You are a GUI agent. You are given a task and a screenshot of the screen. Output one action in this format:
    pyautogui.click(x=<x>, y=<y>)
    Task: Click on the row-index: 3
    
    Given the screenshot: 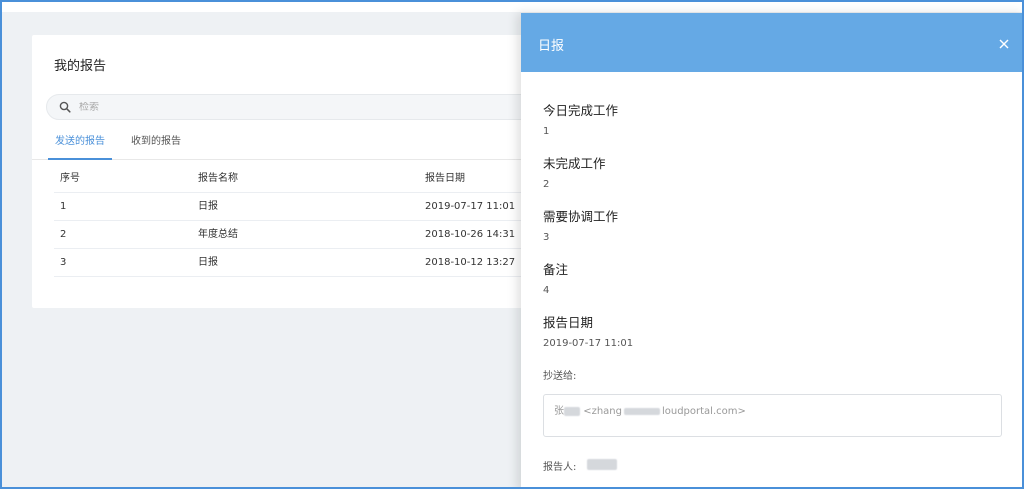 What is the action you would take?
    pyautogui.click(x=63, y=262)
    